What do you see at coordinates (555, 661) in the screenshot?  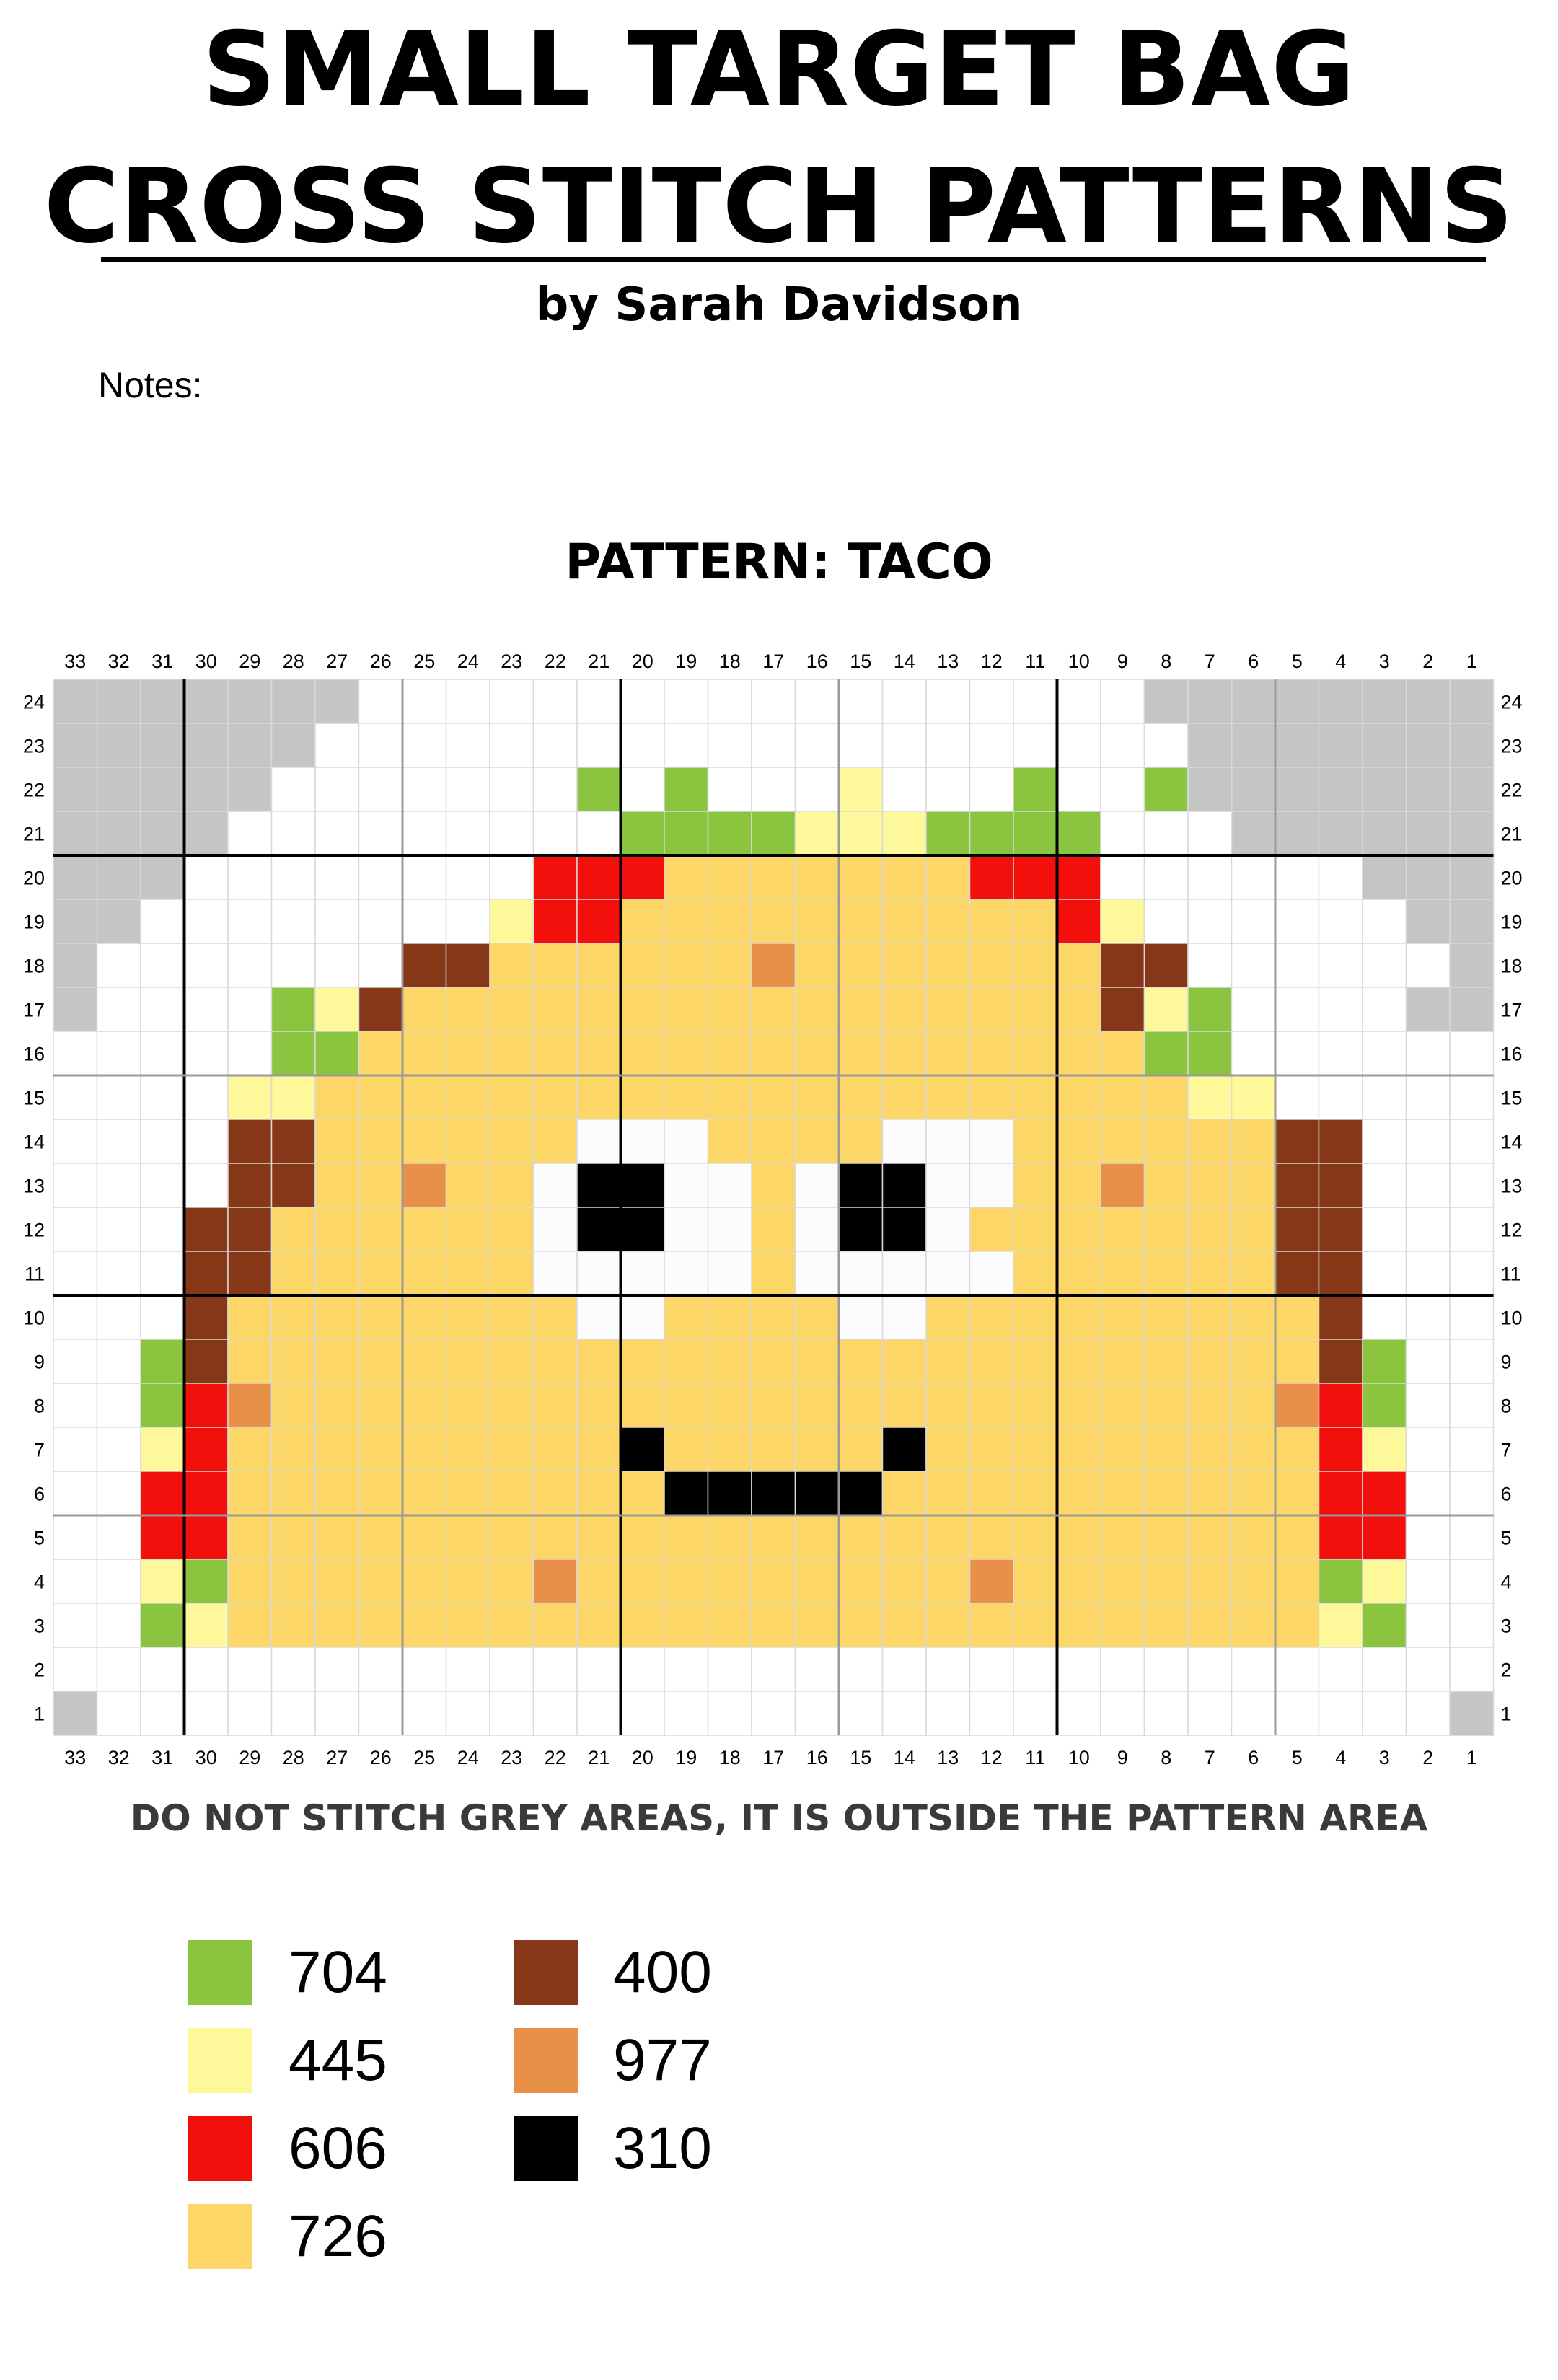 I see `column-number-top: 22` at bounding box center [555, 661].